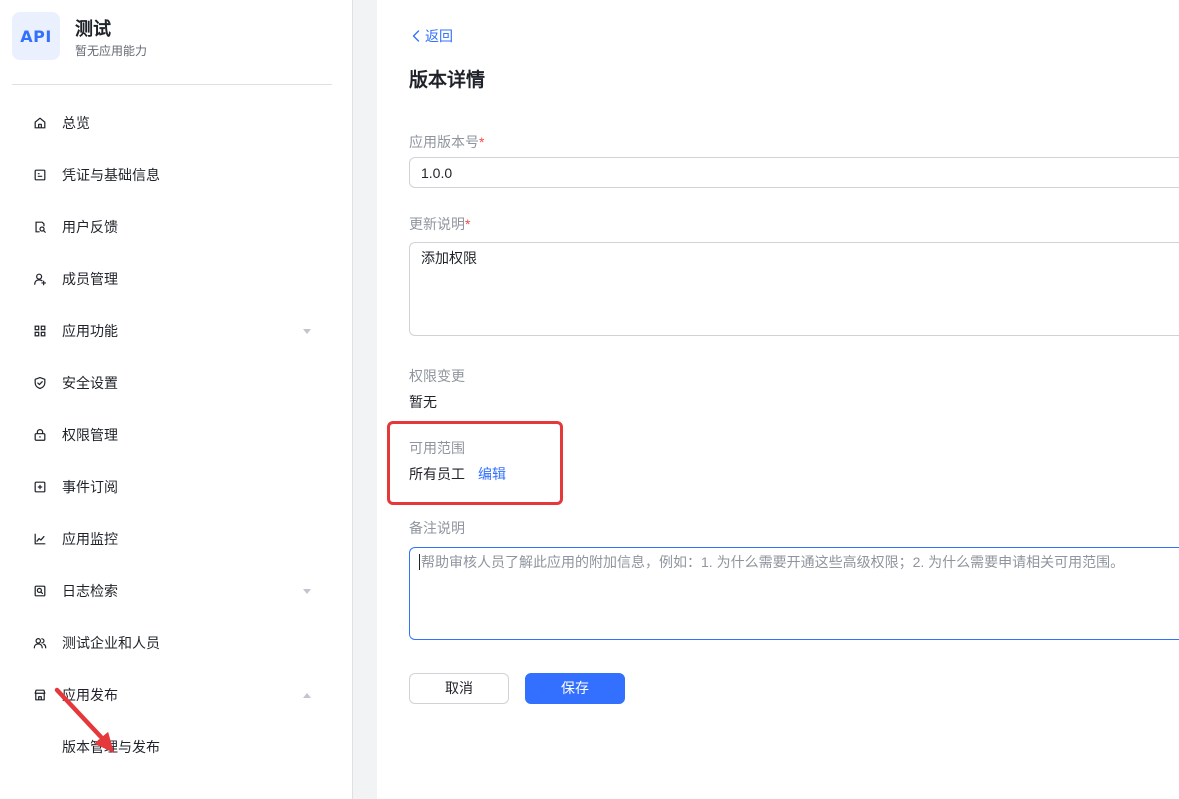  What do you see at coordinates (40, 539) in the screenshot?
I see `chart-icon` at bounding box center [40, 539].